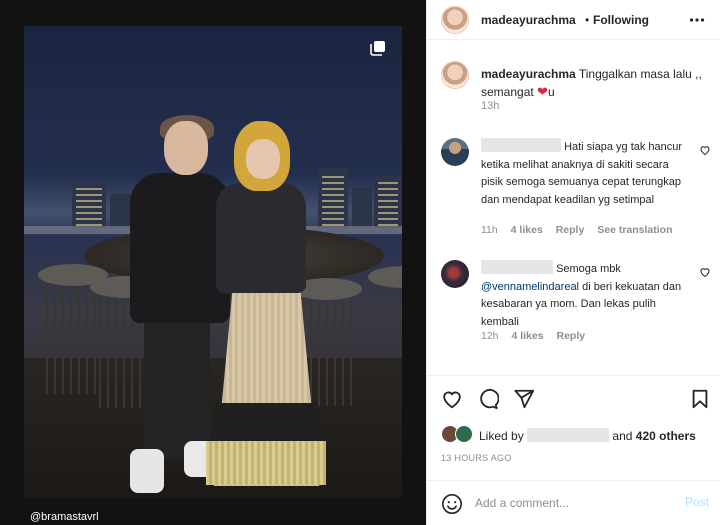 The width and height of the screenshot is (720, 525). Describe the element at coordinates (452, 504) in the screenshot. I see `smiley-face-icon` at that location.